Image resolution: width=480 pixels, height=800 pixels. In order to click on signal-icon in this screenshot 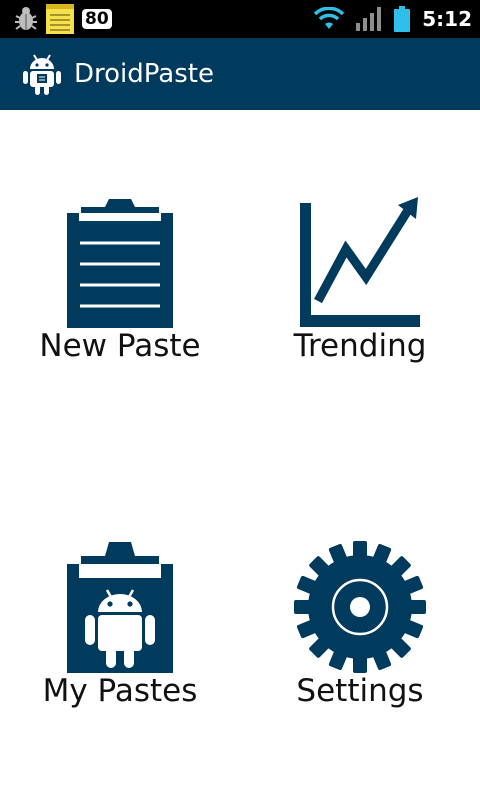, I will do `click(369, 19)`.